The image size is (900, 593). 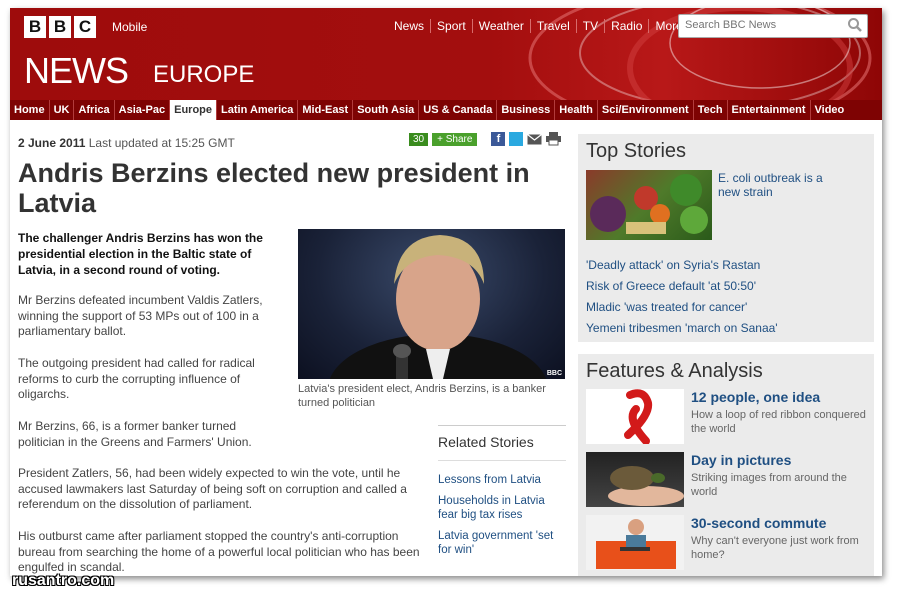 I want to click on feature-title-3: 30-second commute, so click(x=759, y=523).